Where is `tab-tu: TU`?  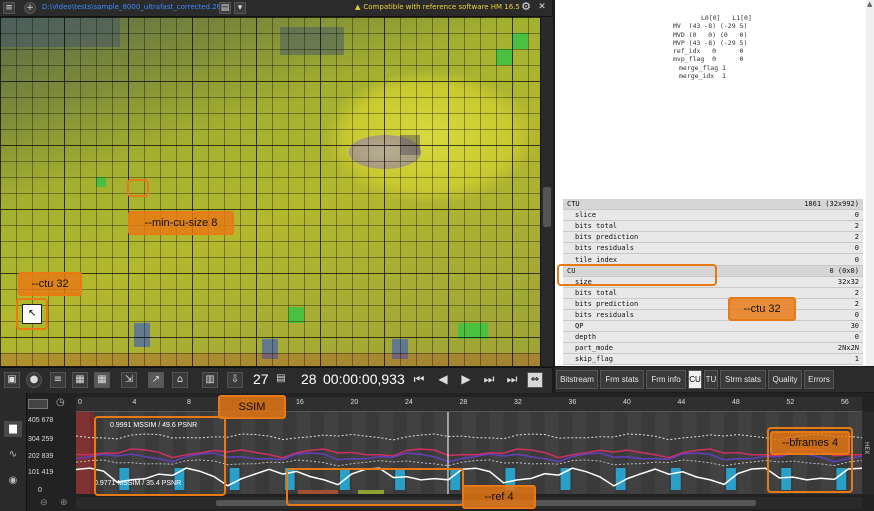 tab-tu: TU is located at coordinates (711, 379).